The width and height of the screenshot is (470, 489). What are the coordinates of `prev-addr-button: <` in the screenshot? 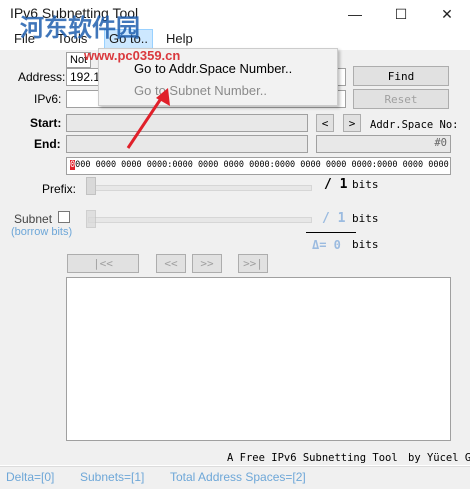 It's located at (325, 123).